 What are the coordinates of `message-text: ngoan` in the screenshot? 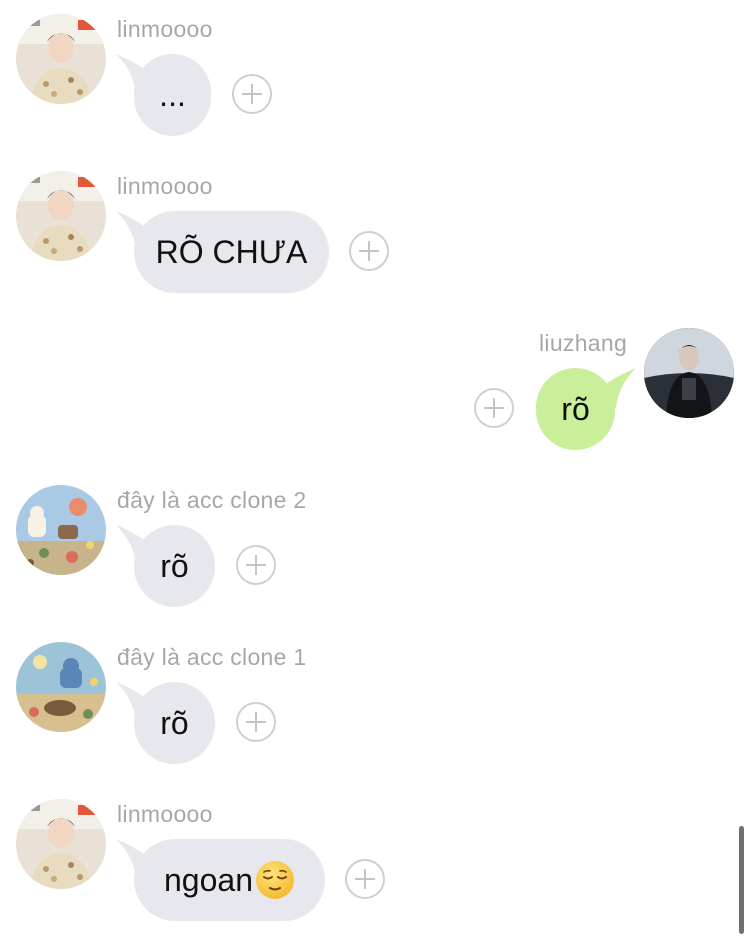 It's located at (208, 879).